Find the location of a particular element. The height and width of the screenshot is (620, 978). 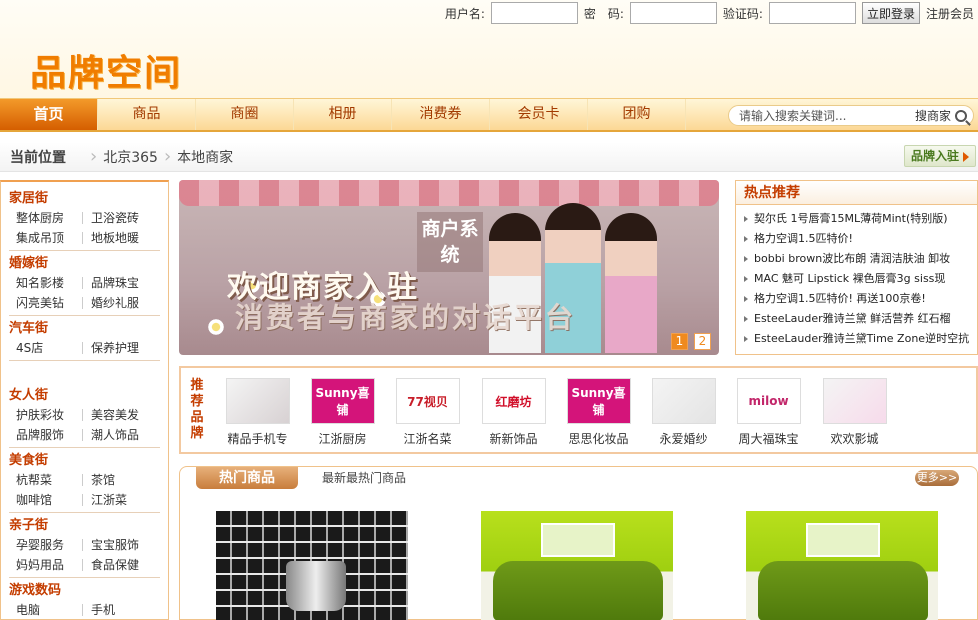

brand-item: 欢欢影城 is located at coordinates (854, 412).